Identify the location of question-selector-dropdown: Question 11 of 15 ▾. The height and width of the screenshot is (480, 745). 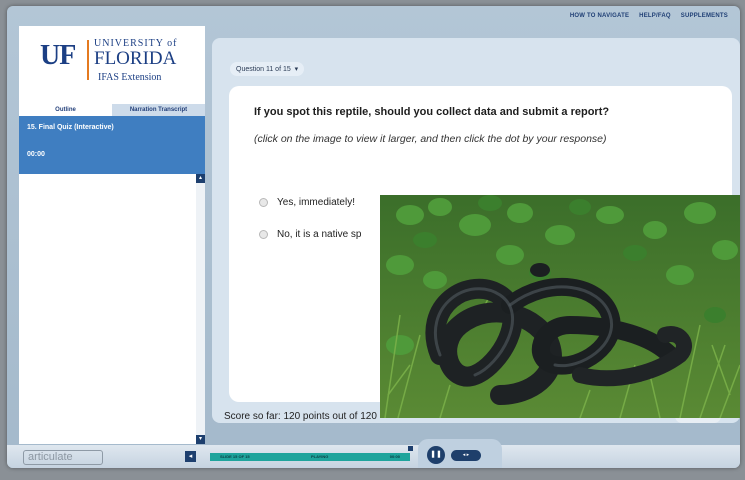
(267, 69).